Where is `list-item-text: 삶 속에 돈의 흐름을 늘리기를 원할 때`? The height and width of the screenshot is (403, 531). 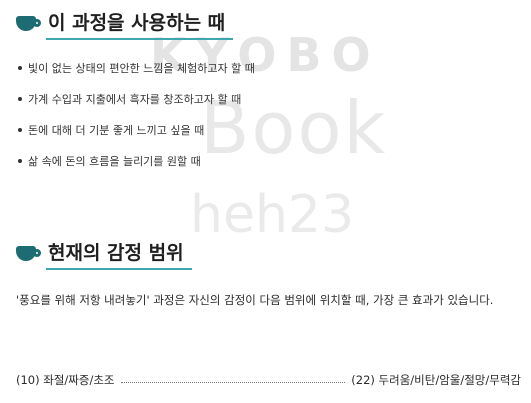
list-item-text: 삶 속에 돈의 흐름을 늘리기를 원할 때 is located at coordinates (114, 161).